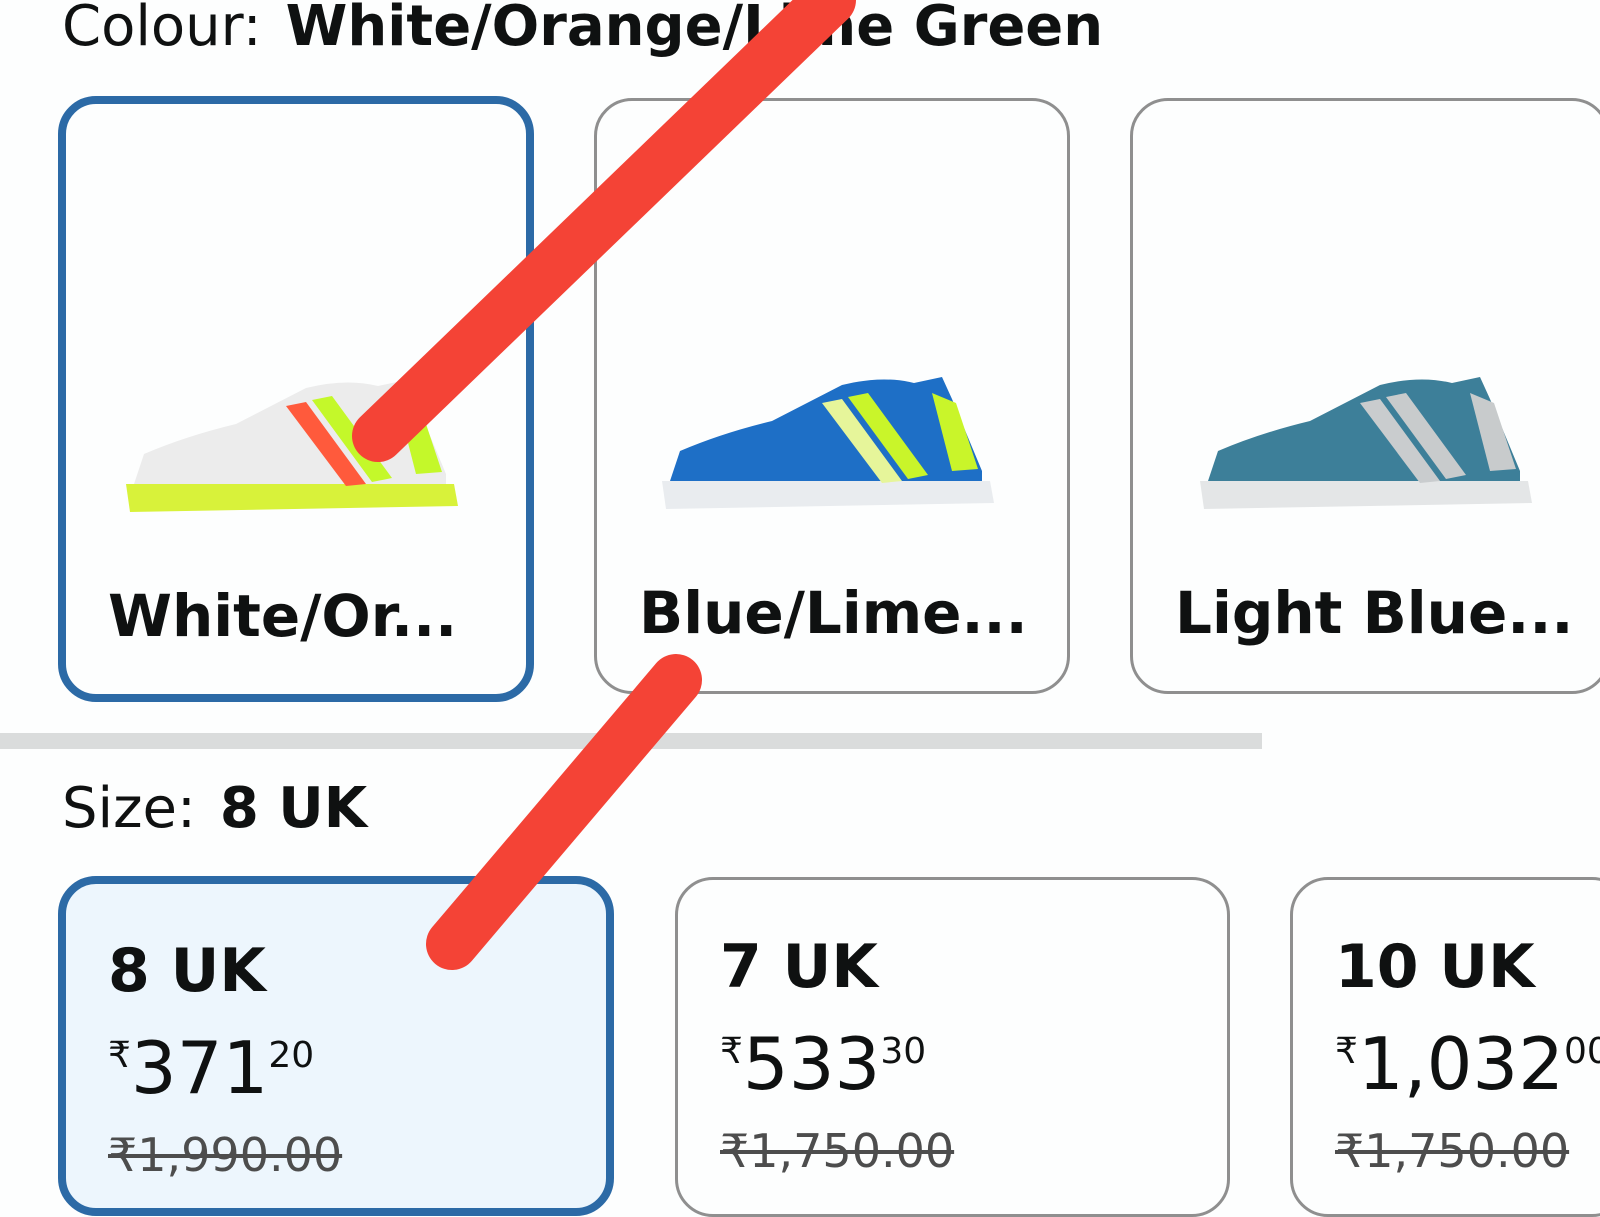 Image resolution: width=1600 pixels, height=1217 pixels. I want to click on price-whole: 1,032, so click(1461, 1064).